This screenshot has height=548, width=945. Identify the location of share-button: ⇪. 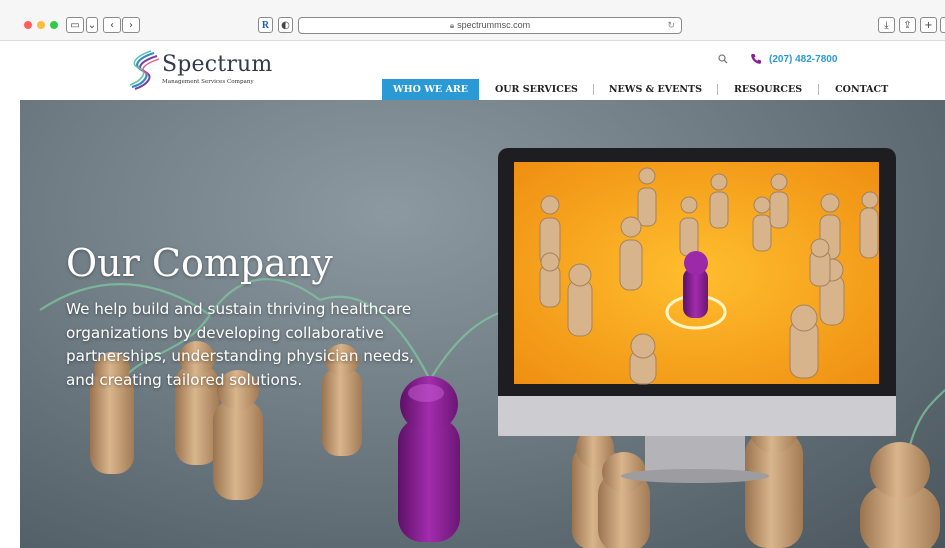
(907, 25).